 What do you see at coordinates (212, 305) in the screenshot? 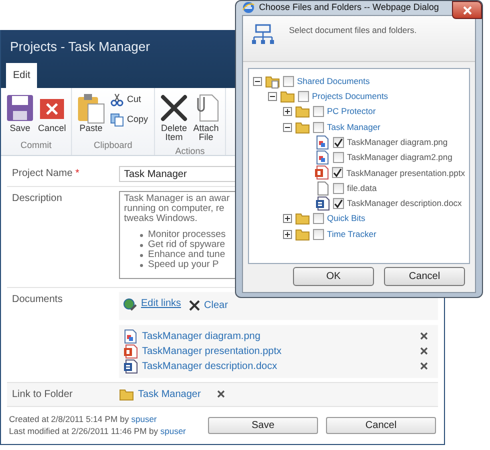
I see `clear-button: Clear` at bounding box center [212, 305].